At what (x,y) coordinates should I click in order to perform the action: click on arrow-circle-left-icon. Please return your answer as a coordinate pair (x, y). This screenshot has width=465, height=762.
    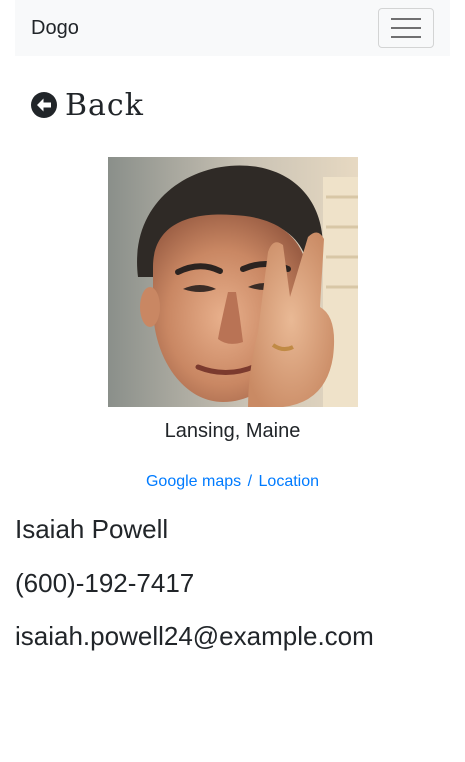
    Looking at the image, I should click on (44, 105).